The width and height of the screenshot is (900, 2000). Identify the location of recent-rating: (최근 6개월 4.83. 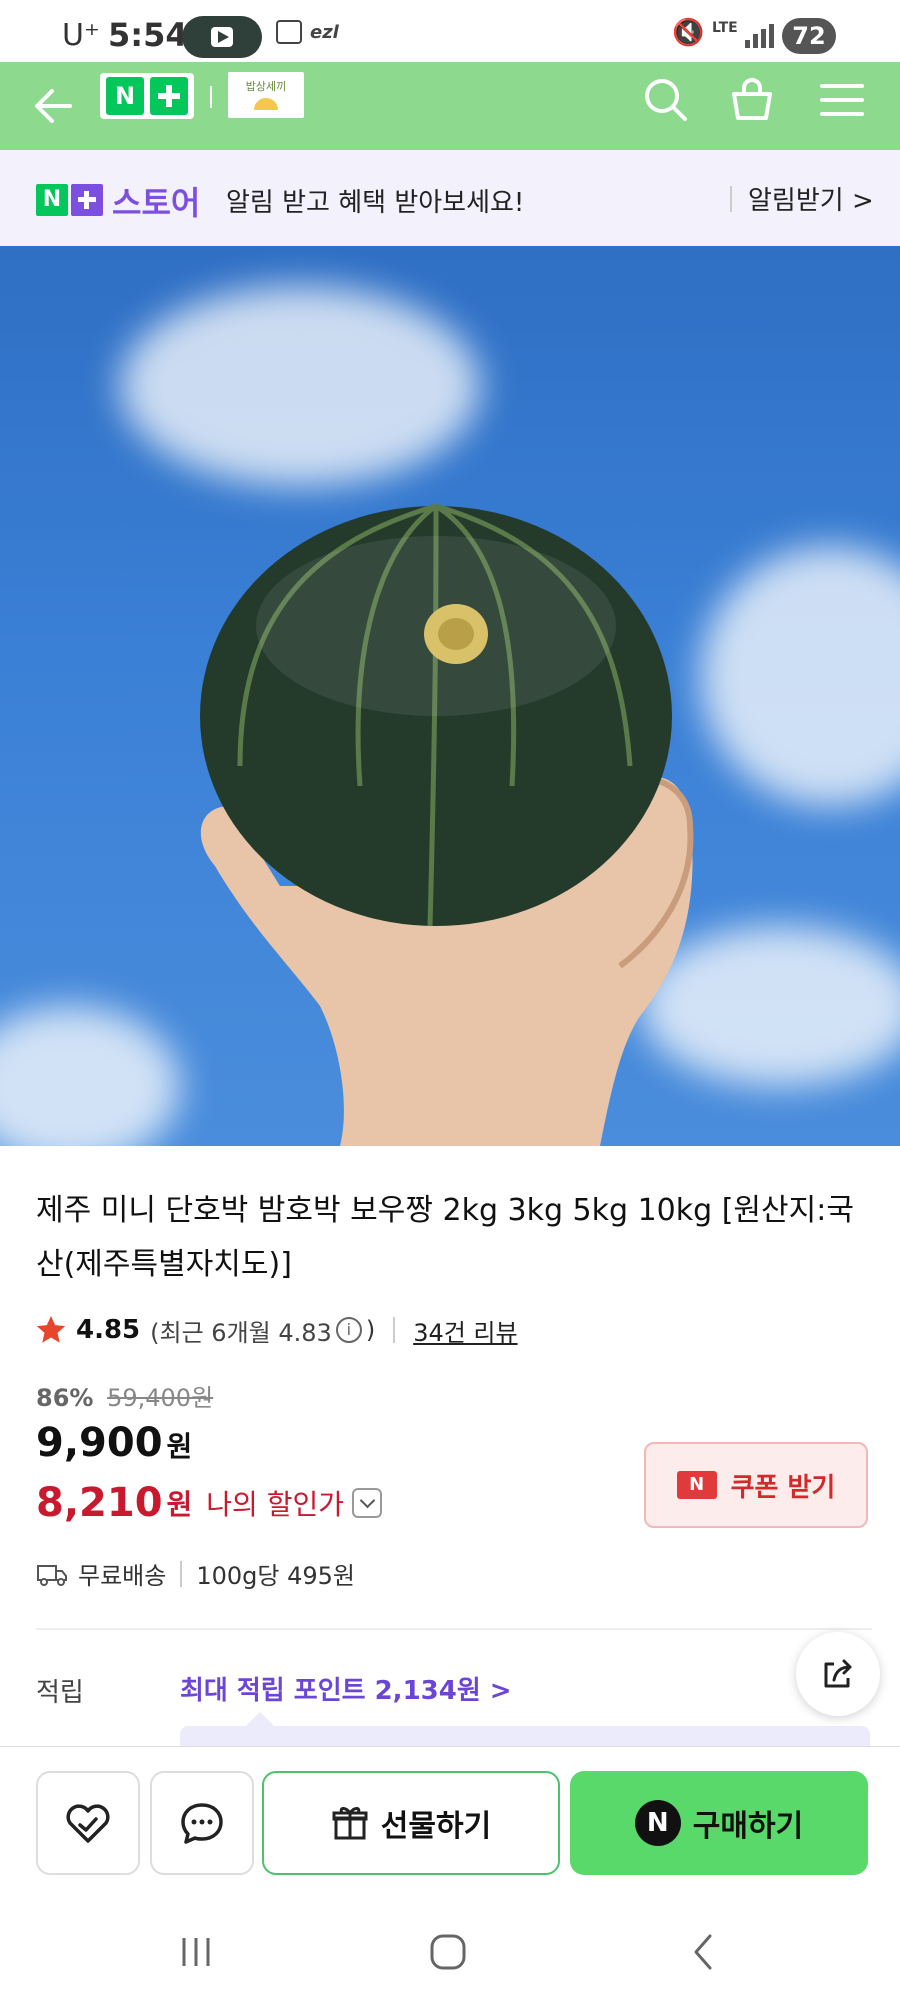
(241, 1332).